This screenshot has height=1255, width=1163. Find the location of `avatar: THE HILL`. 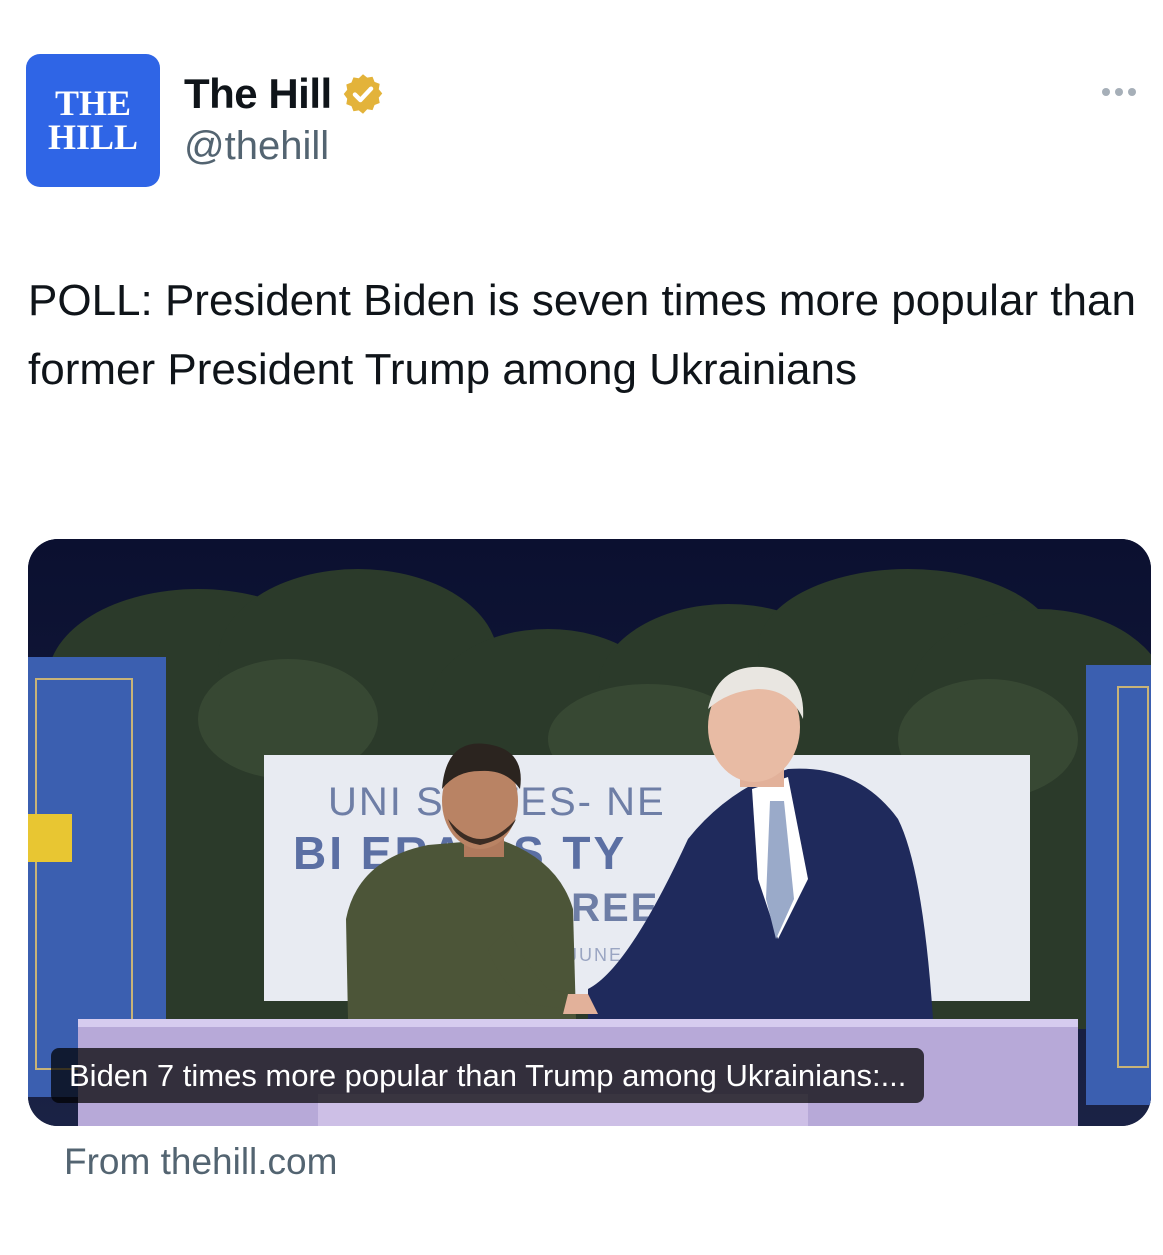

avatar: THE HILL is located at coordinates (93, 120).